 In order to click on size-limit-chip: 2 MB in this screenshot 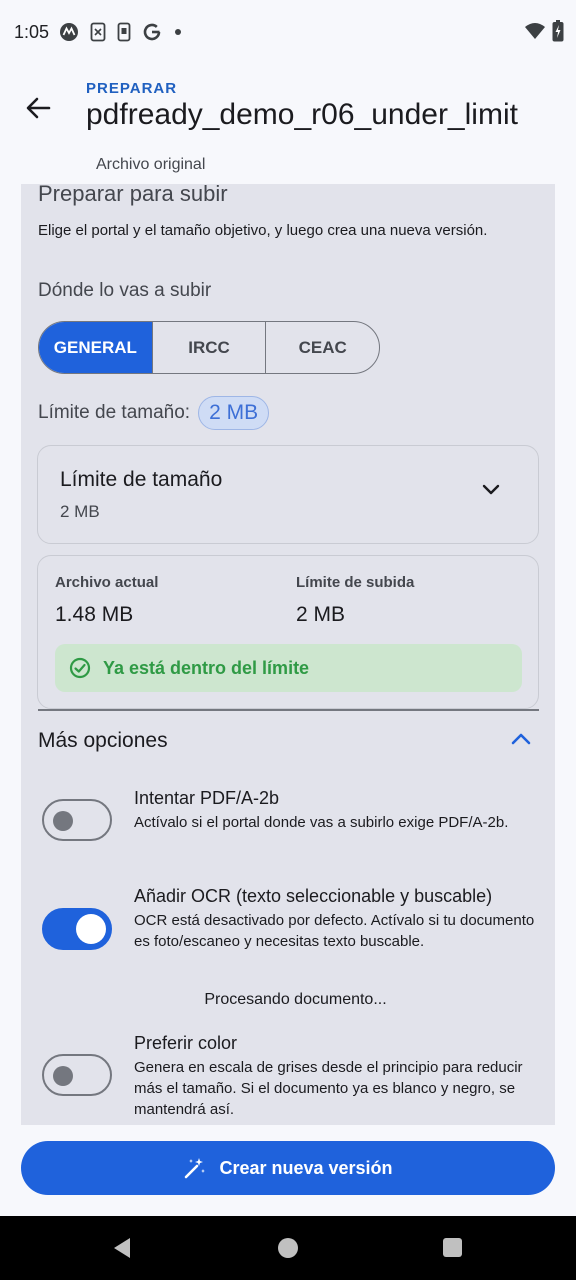, I will do `click(234, 413)`.